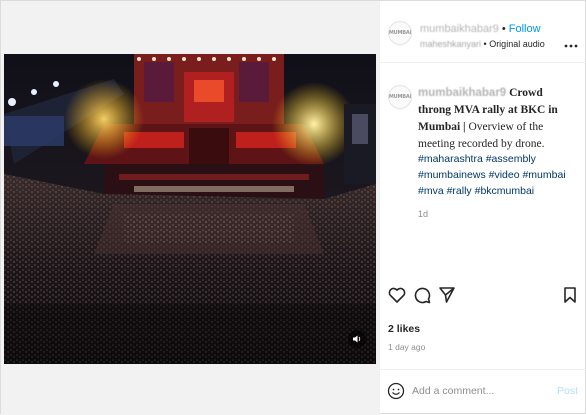  I want to click on follow-button: Follow, so click(525, 29).